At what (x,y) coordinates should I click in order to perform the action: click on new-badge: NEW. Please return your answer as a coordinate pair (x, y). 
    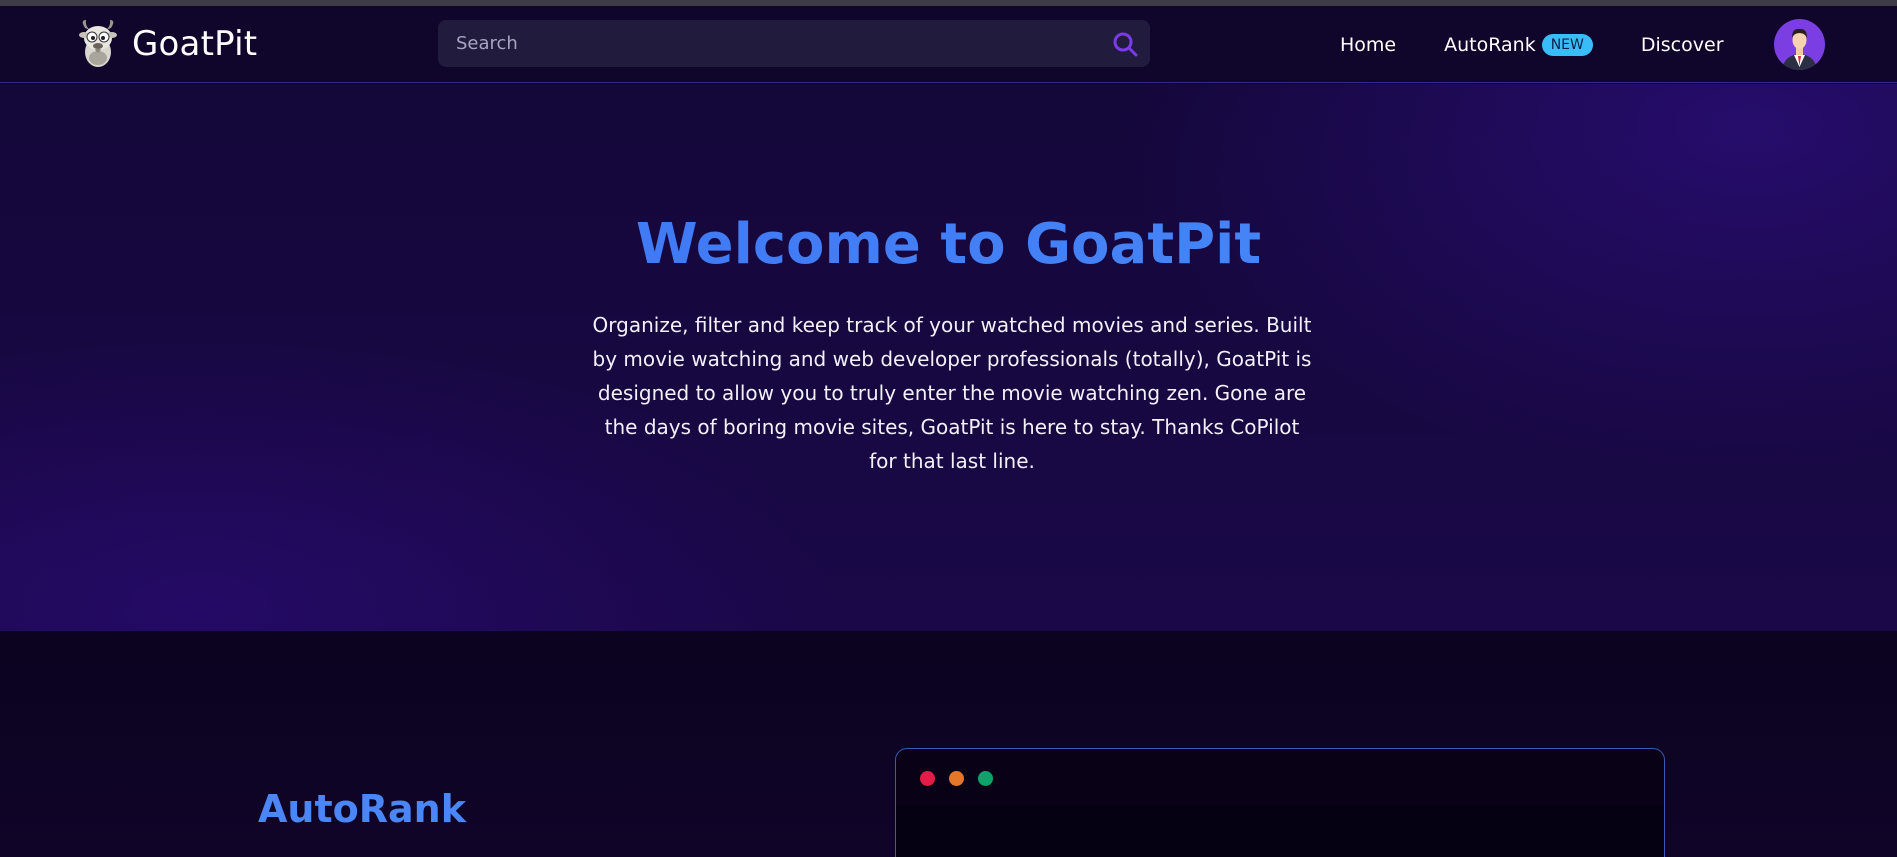
    Looking at the image, I should click on (1567, 44).